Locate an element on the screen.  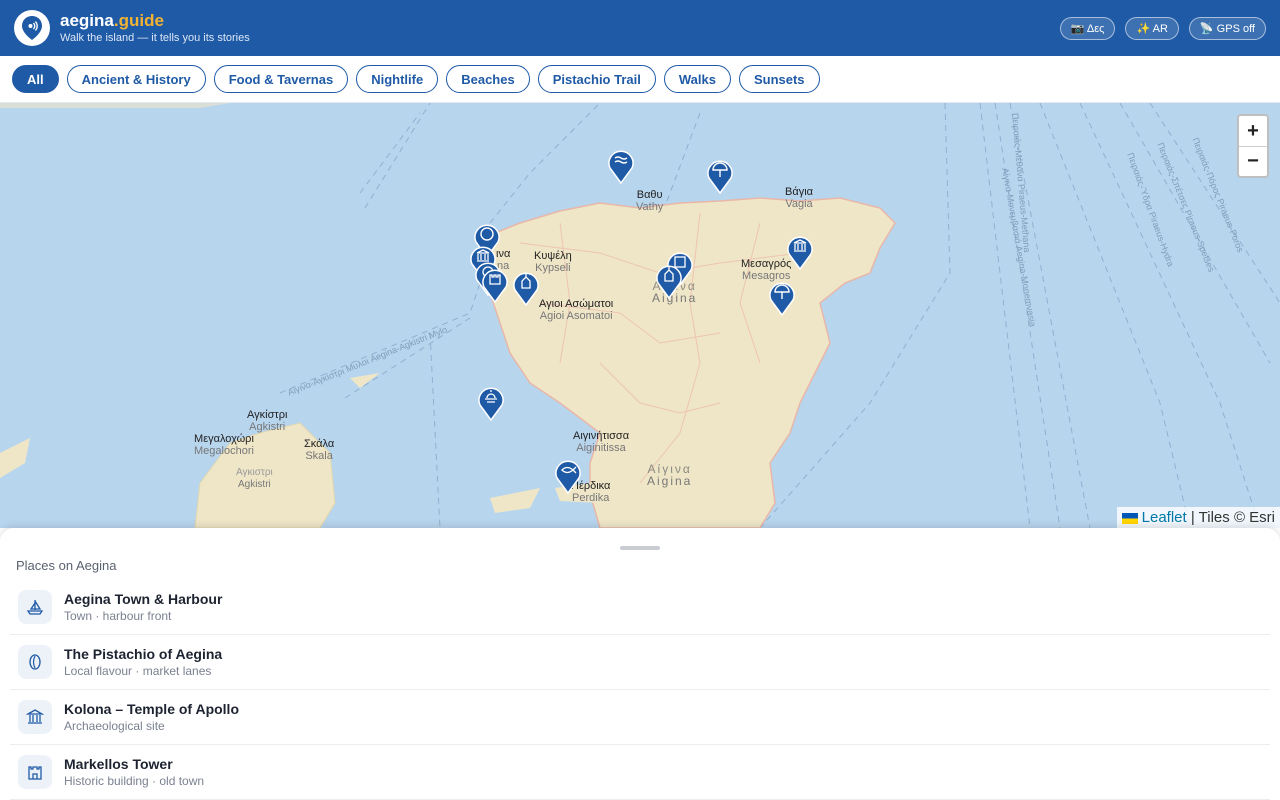
location-pin-icon is located at coordinates (32, 28).